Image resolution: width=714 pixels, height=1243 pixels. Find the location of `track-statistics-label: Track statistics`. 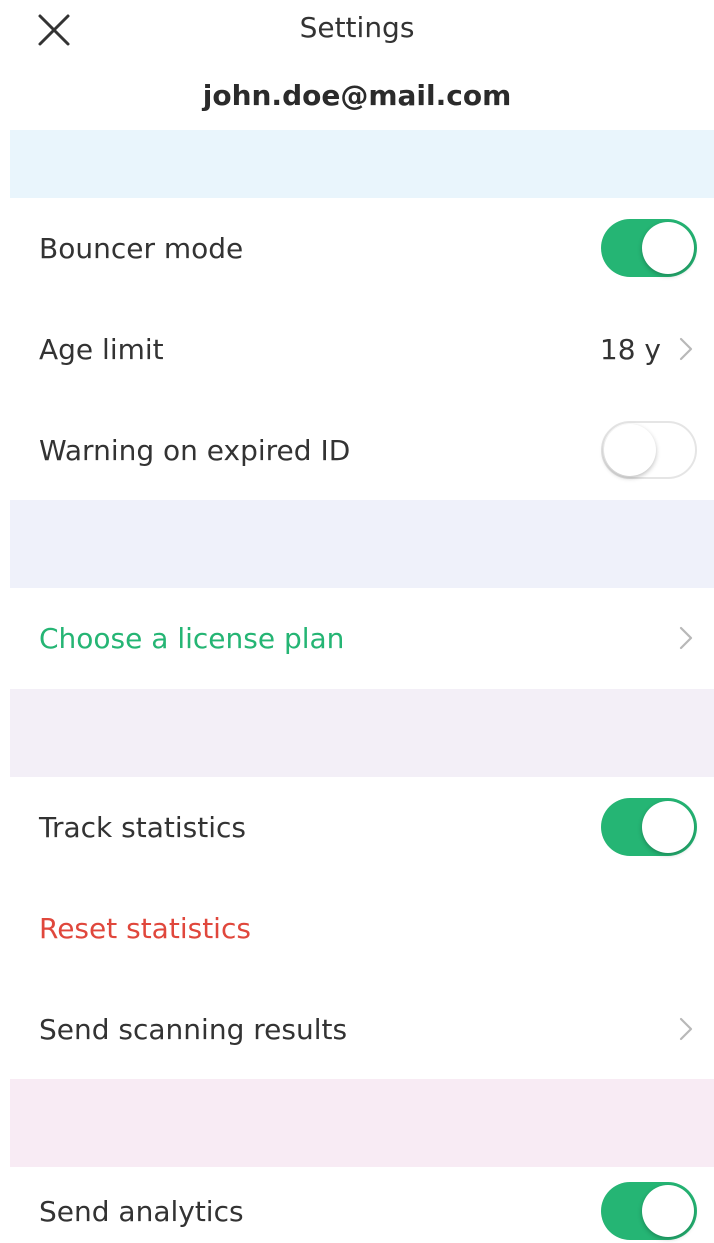

track-statistics-label: Track statistics is located at coordinates (142, 827).